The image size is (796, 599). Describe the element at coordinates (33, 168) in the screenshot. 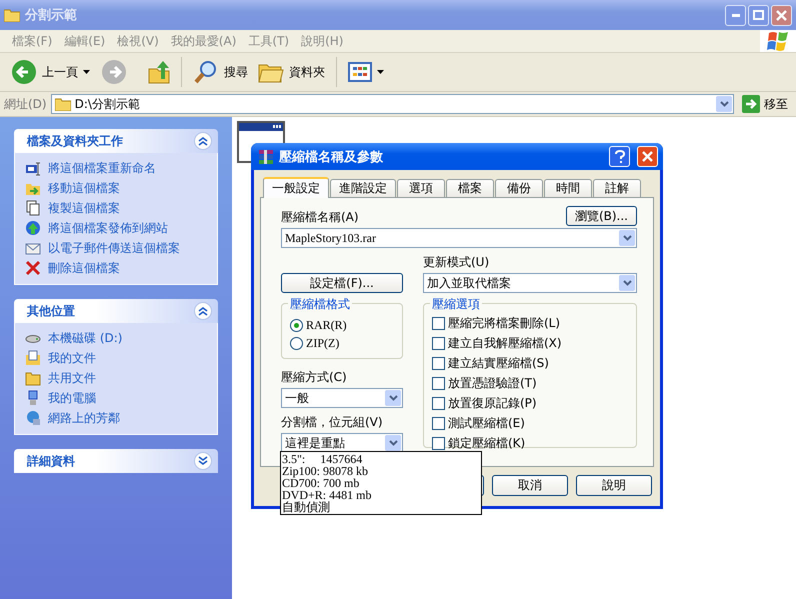

I see `rename-icon` at that location.